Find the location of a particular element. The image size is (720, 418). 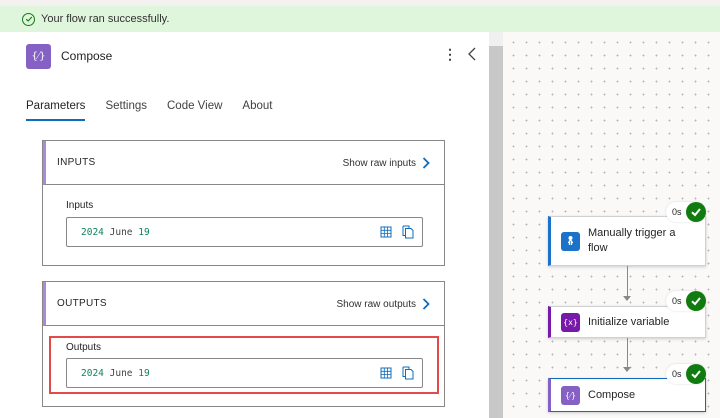

inputs-header: INPUTS Show raw inputs is located at coordinates (243, 163).